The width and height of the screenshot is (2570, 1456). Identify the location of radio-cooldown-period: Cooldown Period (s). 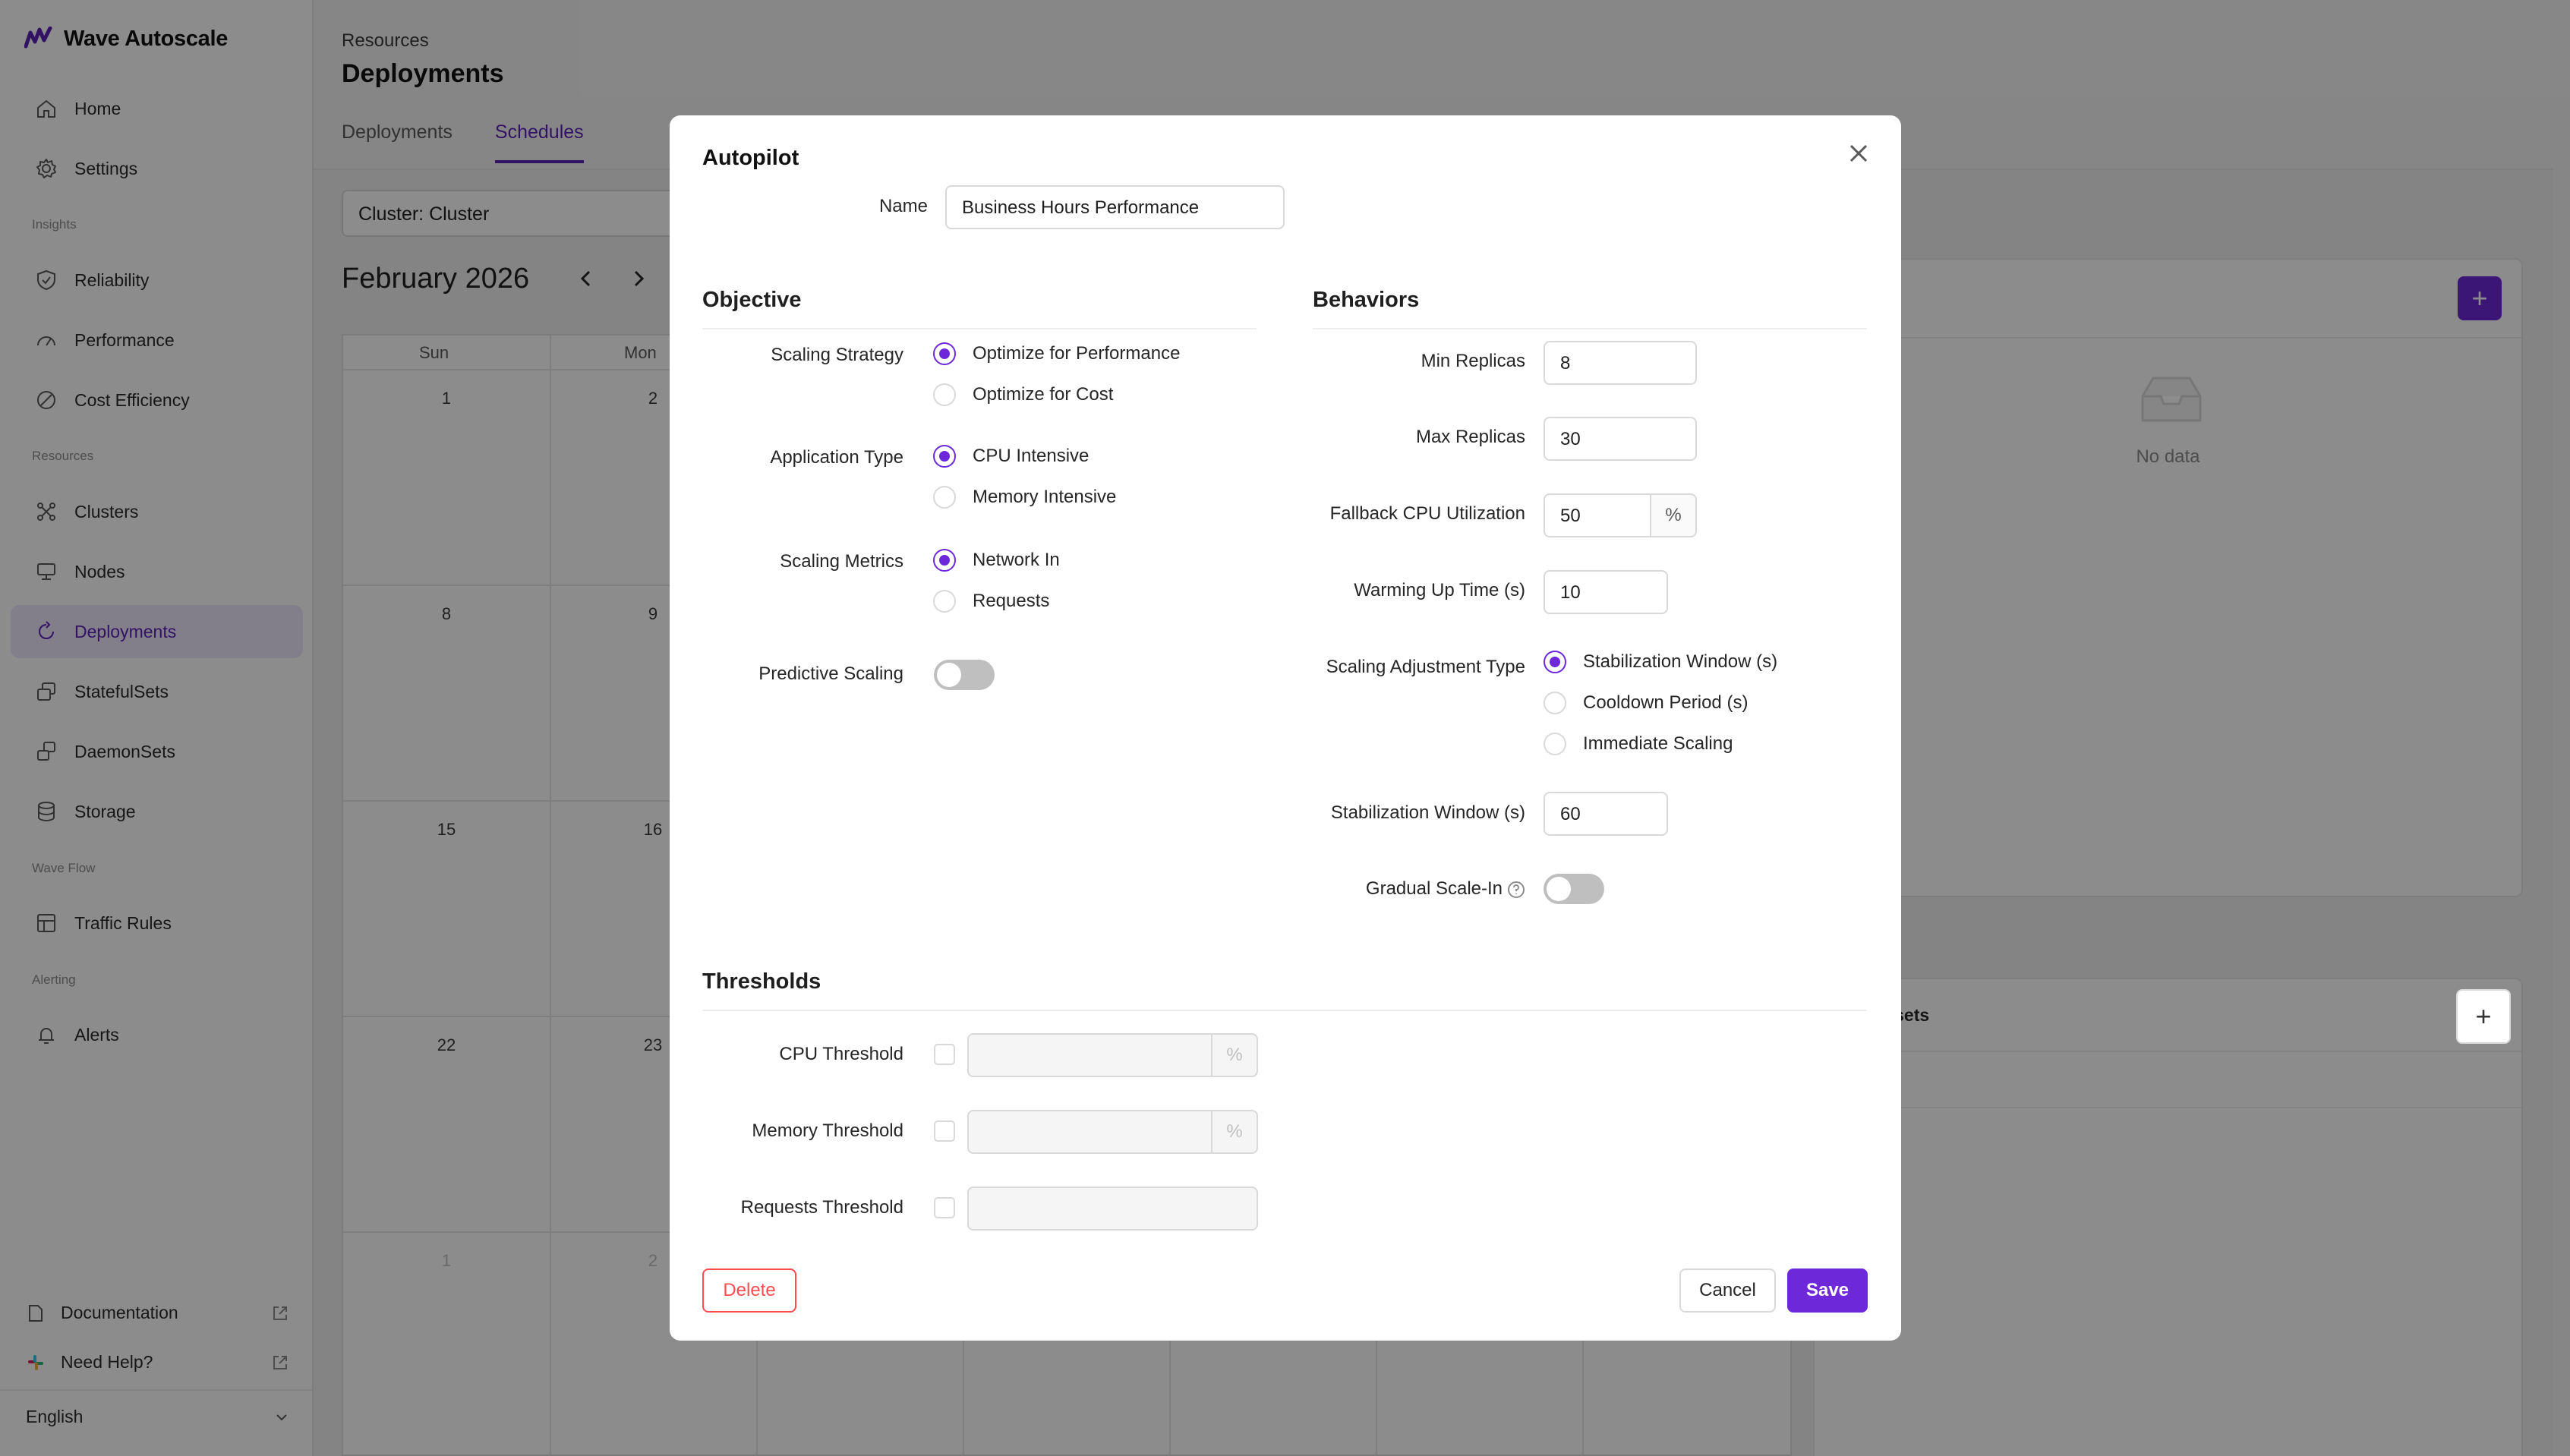
(1646, 703).